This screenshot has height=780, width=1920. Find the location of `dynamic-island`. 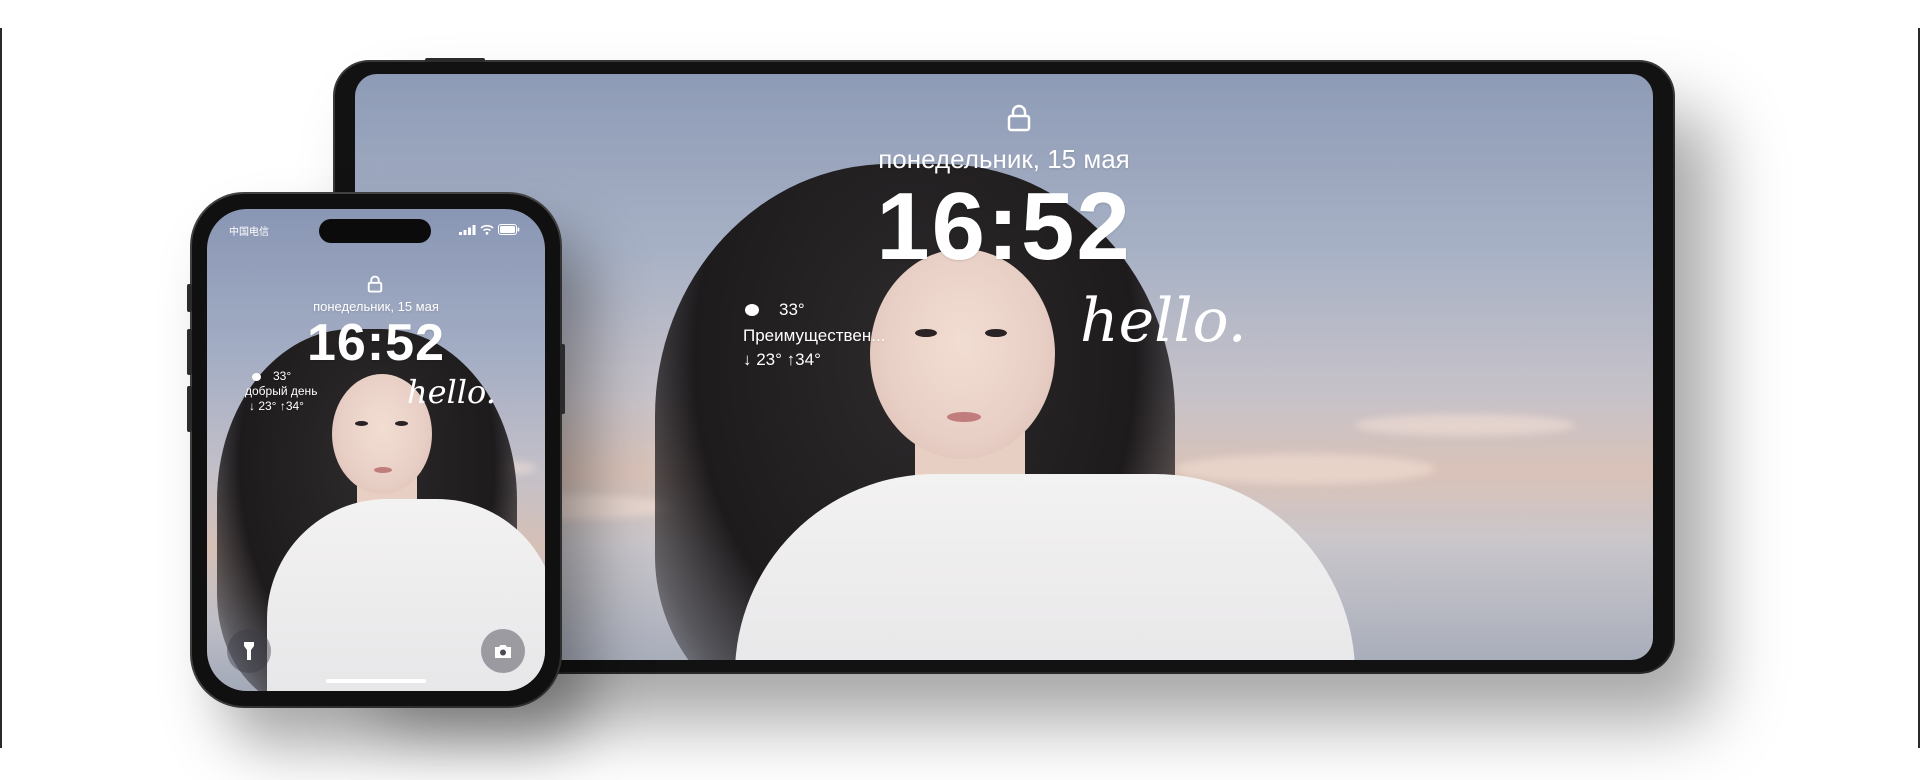

dynamic-island is located at coordinates (375, 231).